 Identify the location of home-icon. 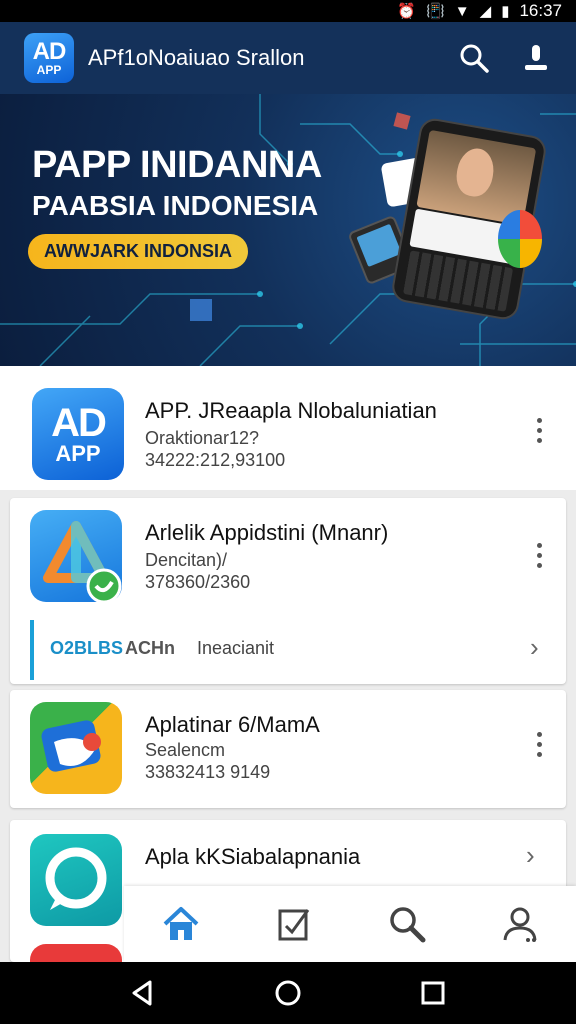
(180, 923).